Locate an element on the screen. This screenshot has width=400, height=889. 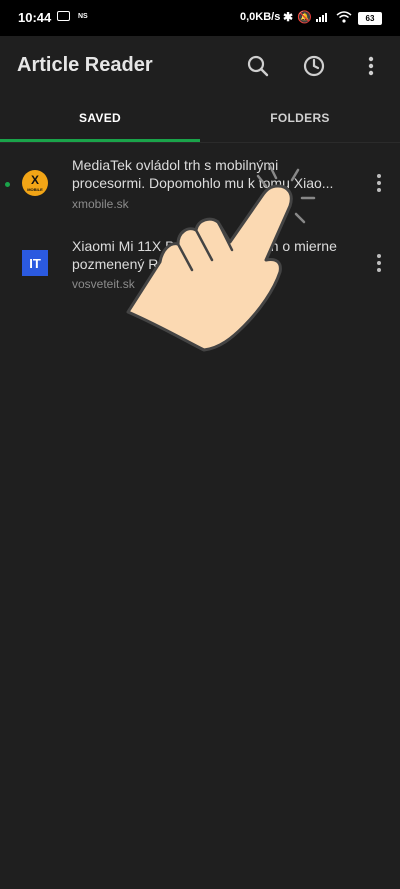
tab-bar: SAVED FOLDERS is located at coordinates (200, 119).